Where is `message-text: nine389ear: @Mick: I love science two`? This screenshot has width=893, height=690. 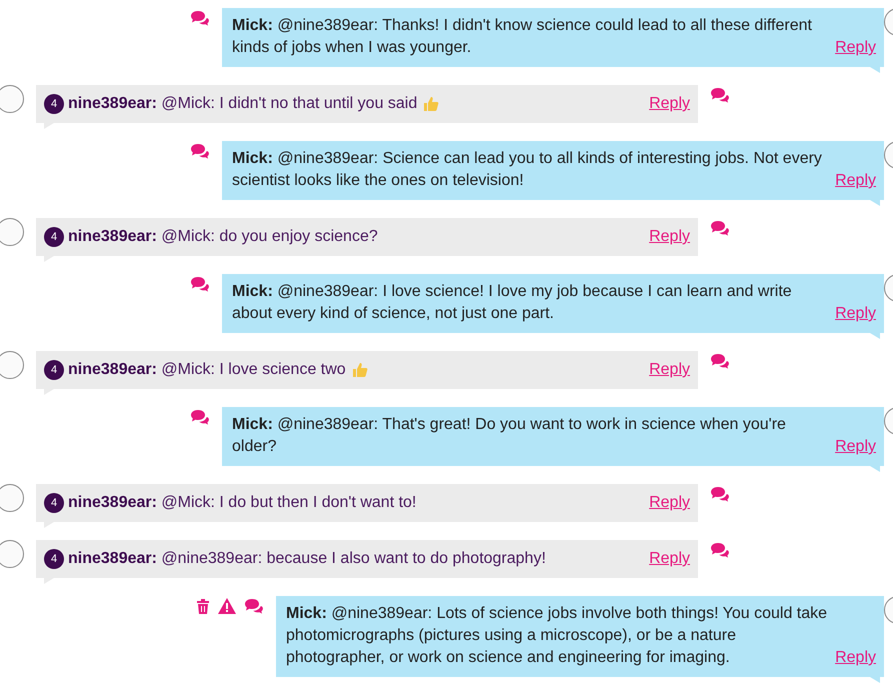 message-text: nine389ear: @Mick: I love science two is located at coordinates (207, 370).